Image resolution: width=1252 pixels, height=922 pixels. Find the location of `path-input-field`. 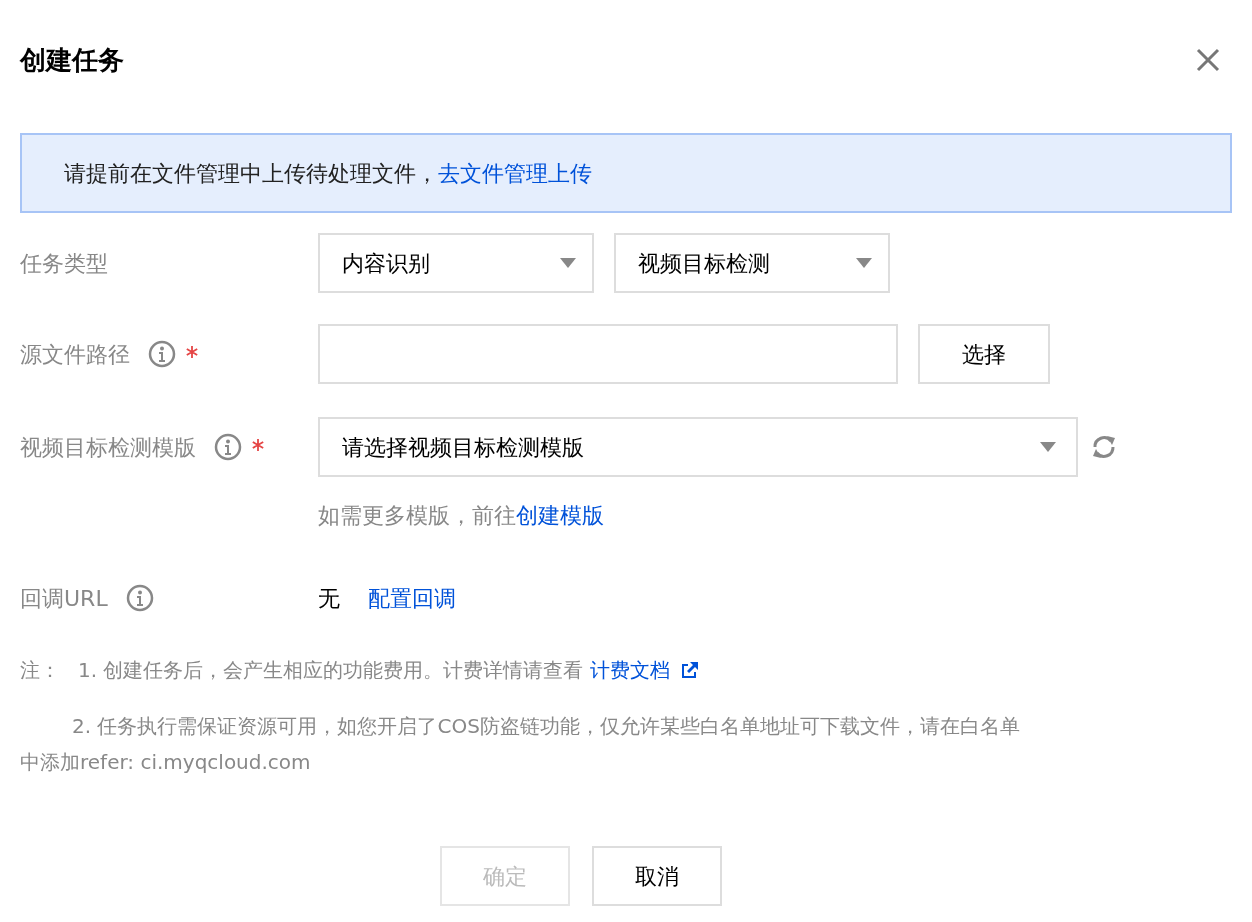

path-input-field is located at coordinates (608, 354).